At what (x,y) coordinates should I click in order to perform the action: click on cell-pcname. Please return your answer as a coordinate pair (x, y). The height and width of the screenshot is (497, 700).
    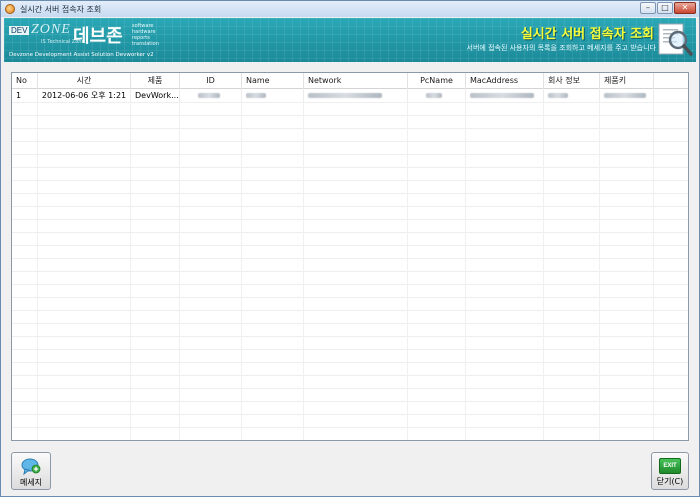
    Looking at the image, I should click on (437, 95).